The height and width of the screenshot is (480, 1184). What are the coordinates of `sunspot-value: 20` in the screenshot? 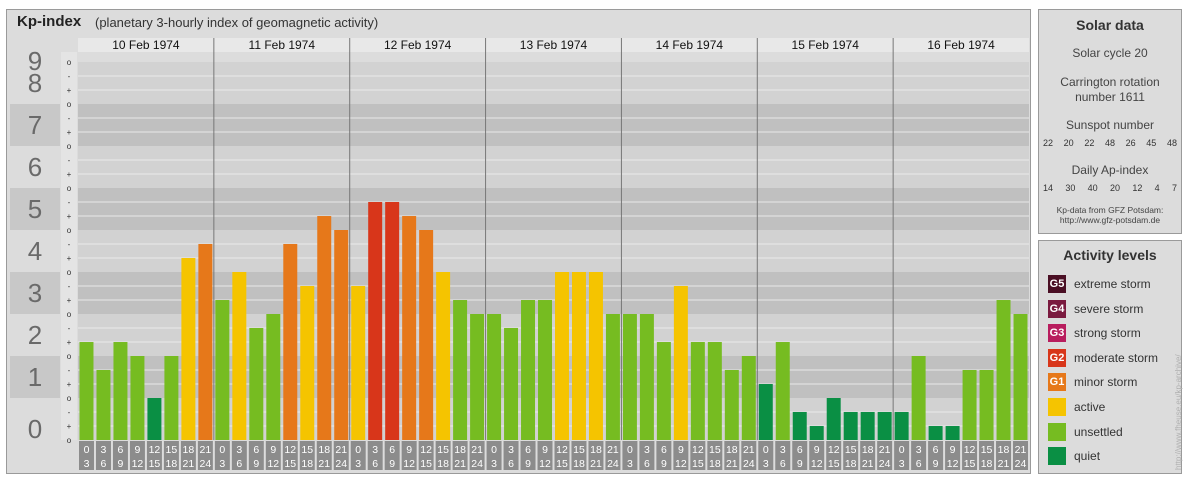 It's located at (1068, 143).